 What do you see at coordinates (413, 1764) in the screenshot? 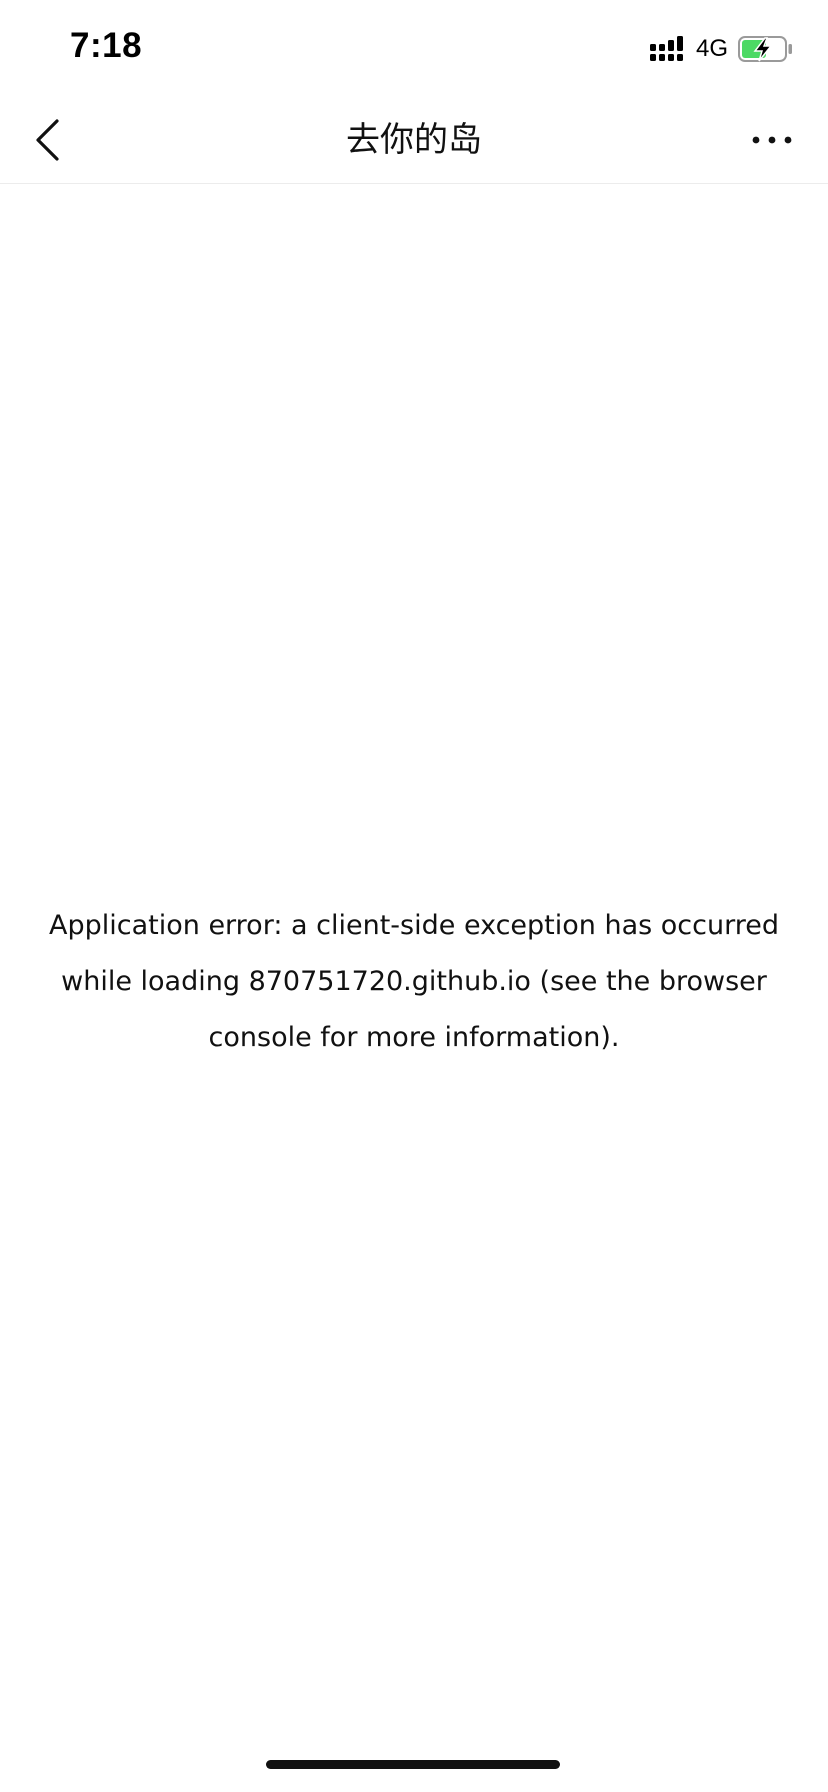
I see `home-indicator` at bounding box center [413, 1764].